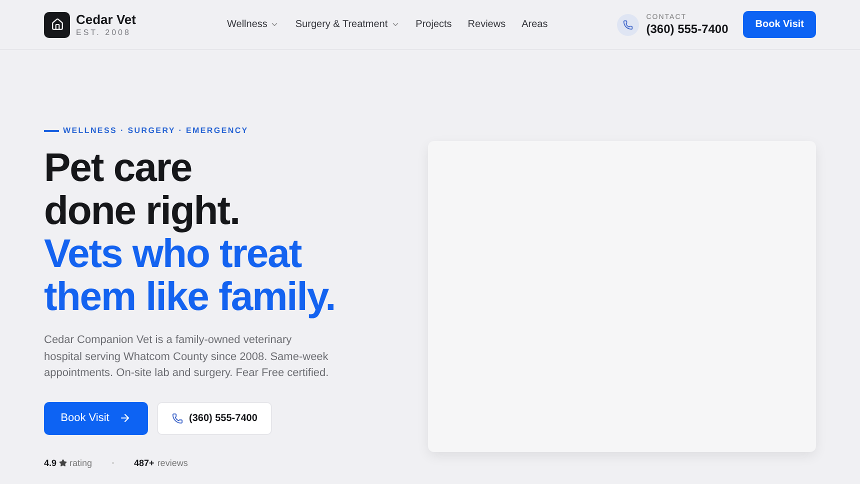  What do you see at coordinates (50, 463) in the screenshot?
I see `stat-value: 4.9` at bounding box center [50, 463].